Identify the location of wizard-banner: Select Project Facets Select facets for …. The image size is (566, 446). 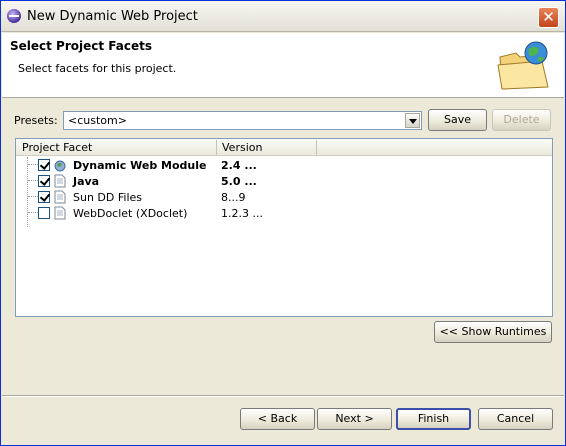
(283, 65).